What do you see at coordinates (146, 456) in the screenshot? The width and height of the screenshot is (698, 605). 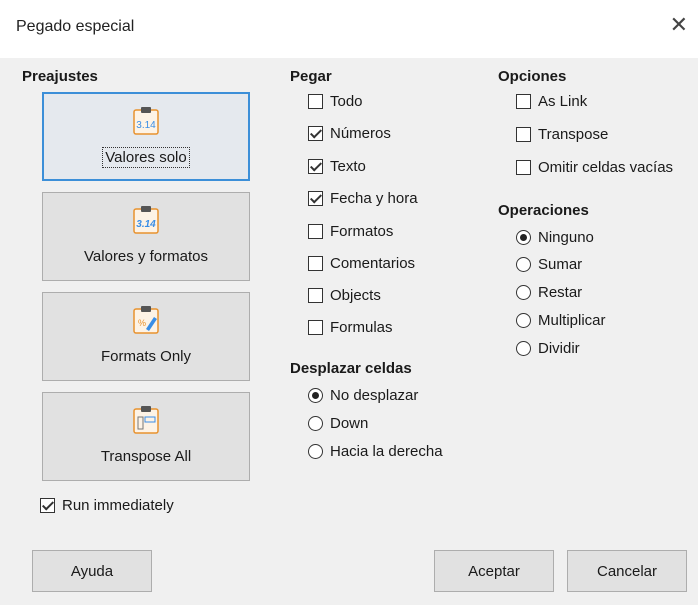 I see `preset-label: Transpose All` at bounding box center [146, 456].